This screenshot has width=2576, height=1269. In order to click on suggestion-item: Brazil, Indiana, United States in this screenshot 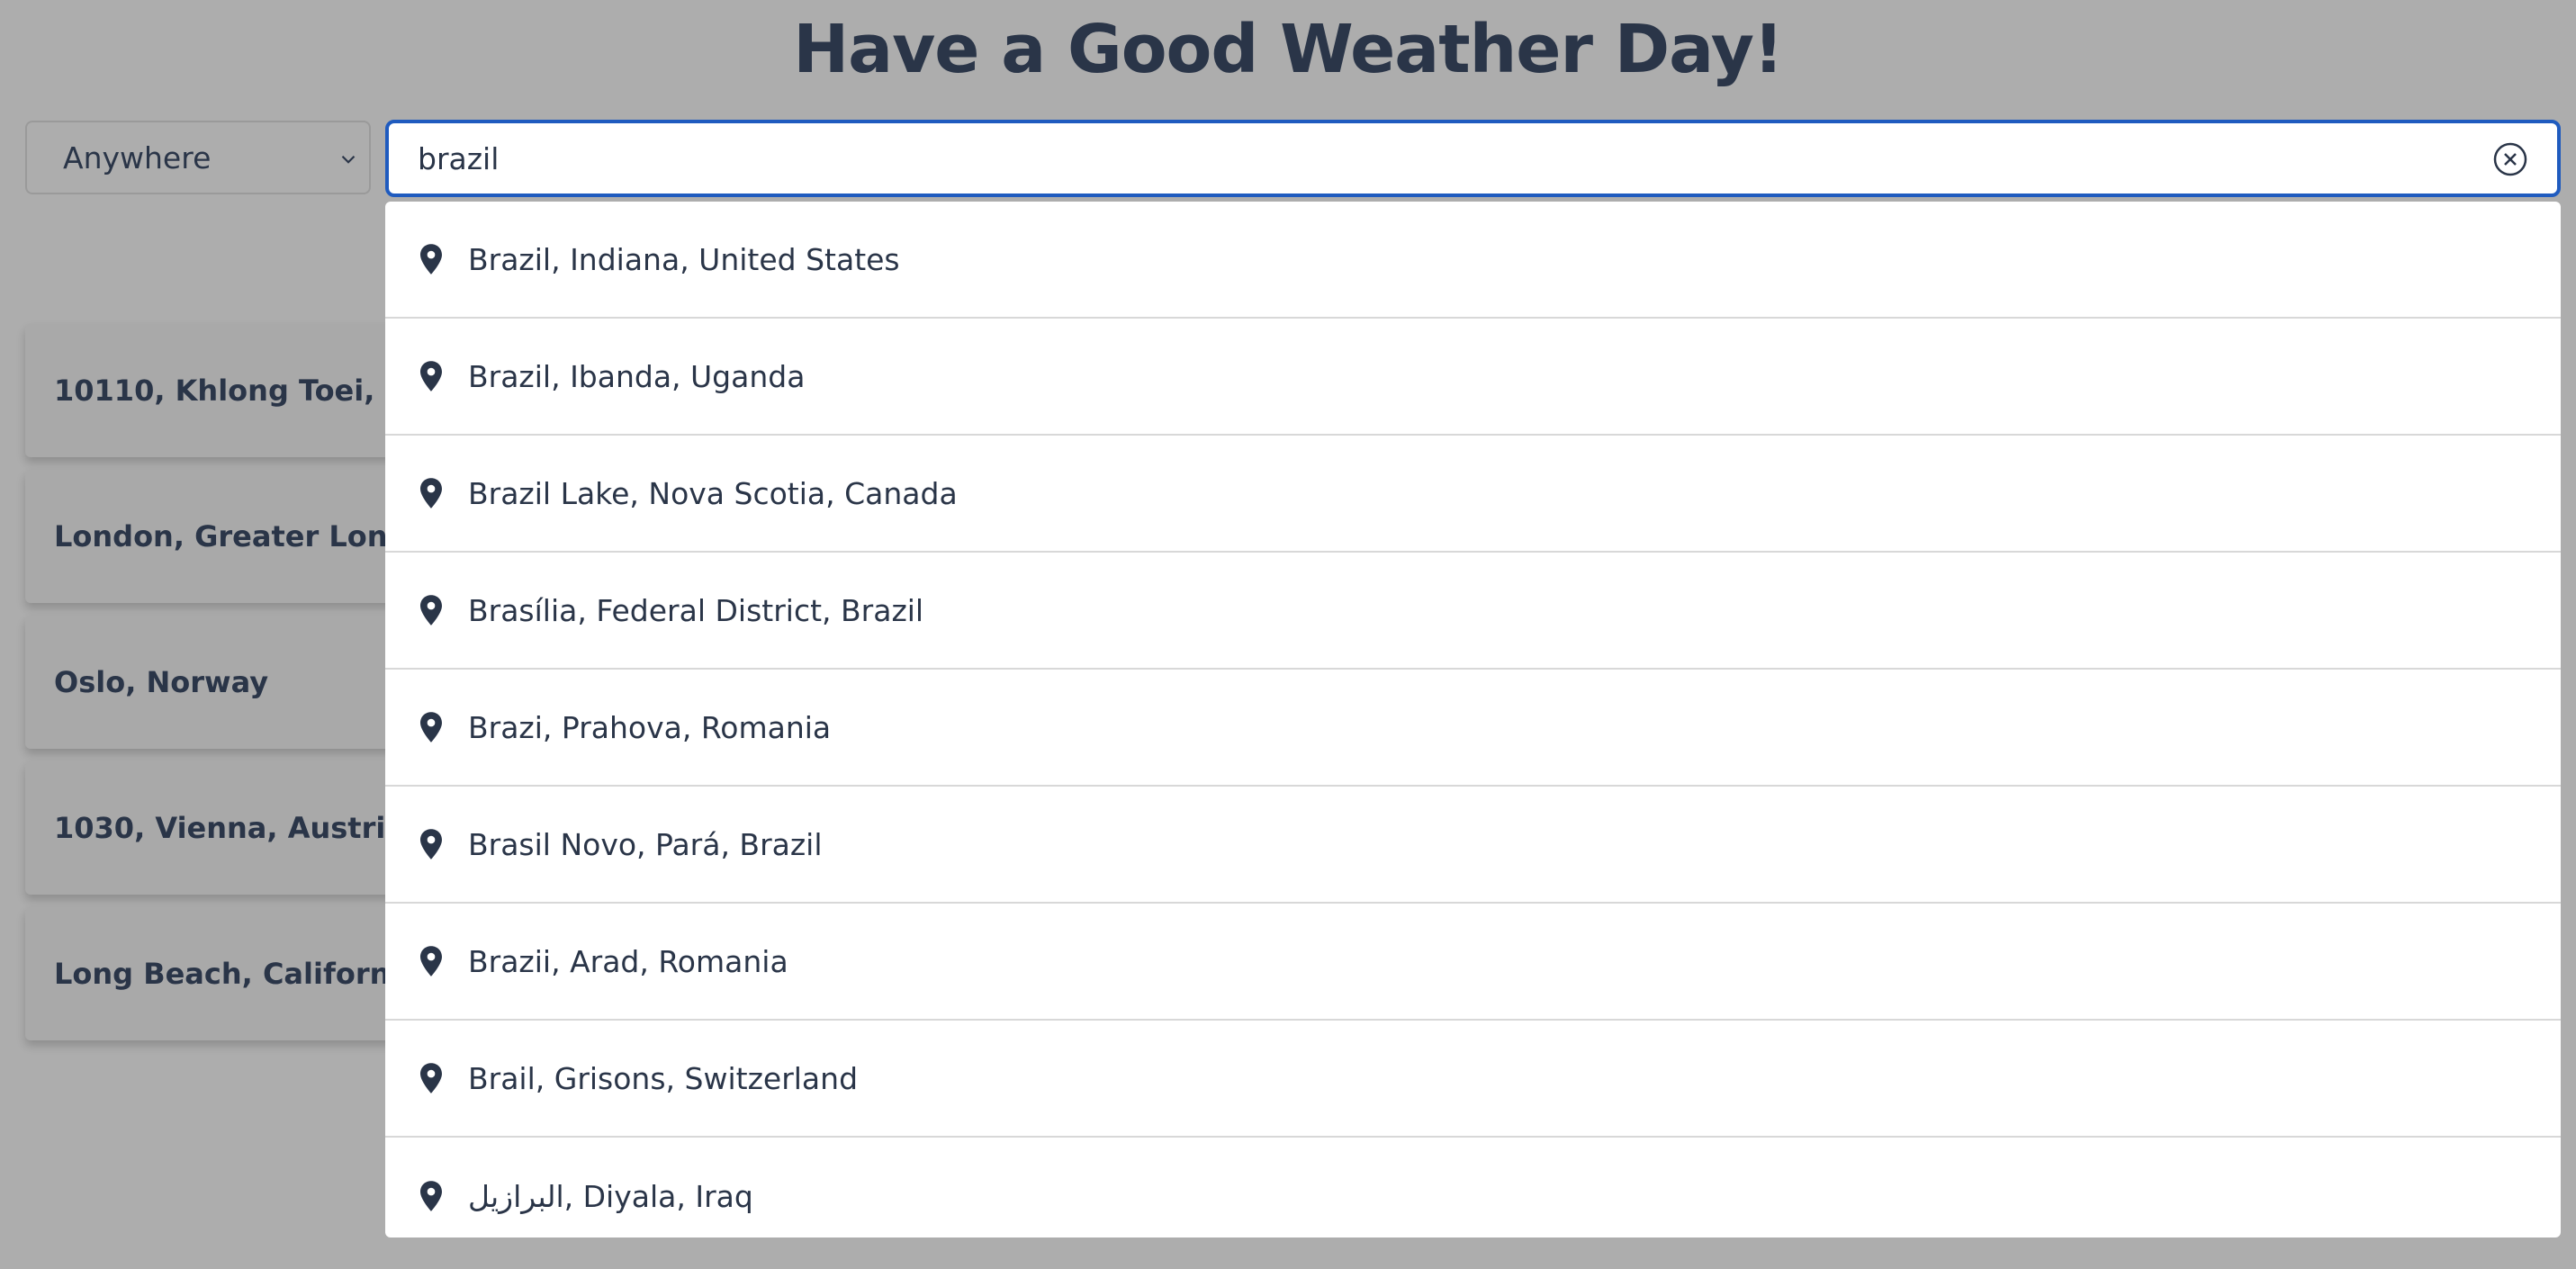, I will do `click(1473, 260)`.